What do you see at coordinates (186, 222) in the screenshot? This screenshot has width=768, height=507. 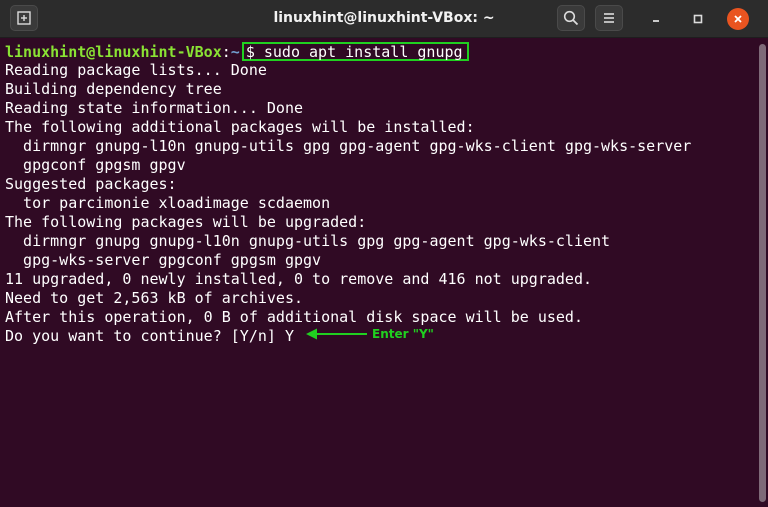 I see `output-line: The following packages will be upgraded:` at bounding box center [186, 222].